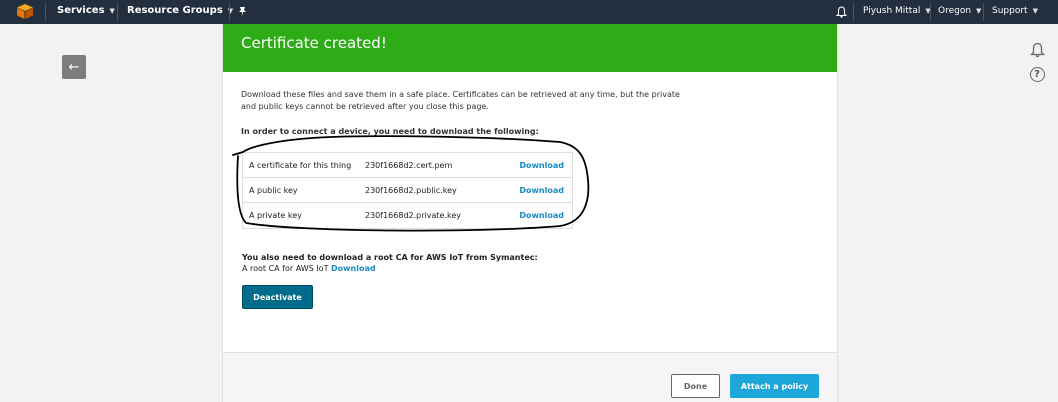 The width and height of the screenshot is (1058, 402). Describe the element at coordinates (242, 11) in the screenshot. I see `pin-icon` at that location.